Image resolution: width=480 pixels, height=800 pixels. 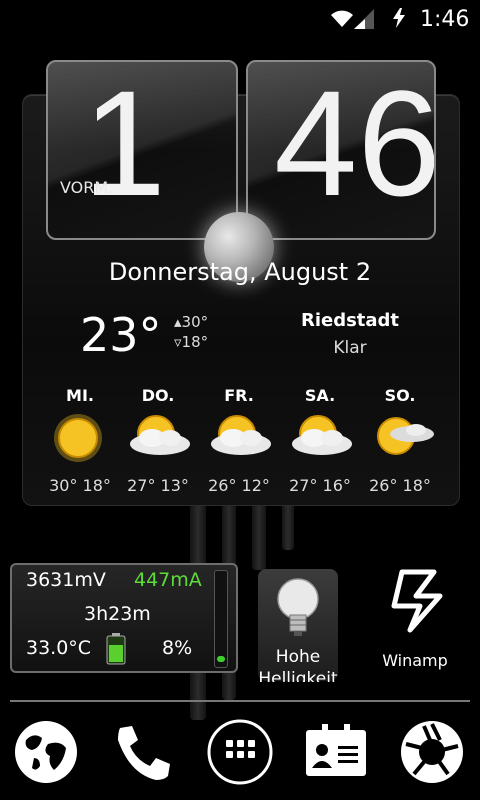 What do you see at coordinates (124, 143) in the screenshot?
I see `clock-hour: 1` at bounding box center [124, 143].